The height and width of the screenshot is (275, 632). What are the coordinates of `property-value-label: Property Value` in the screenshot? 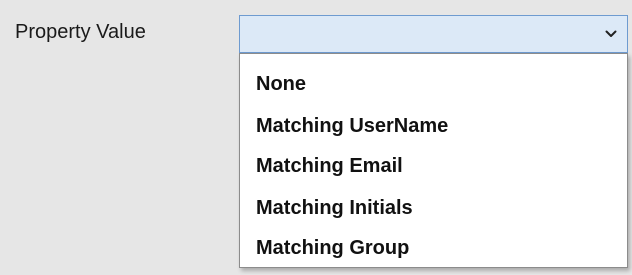 It's located at (80, 32).